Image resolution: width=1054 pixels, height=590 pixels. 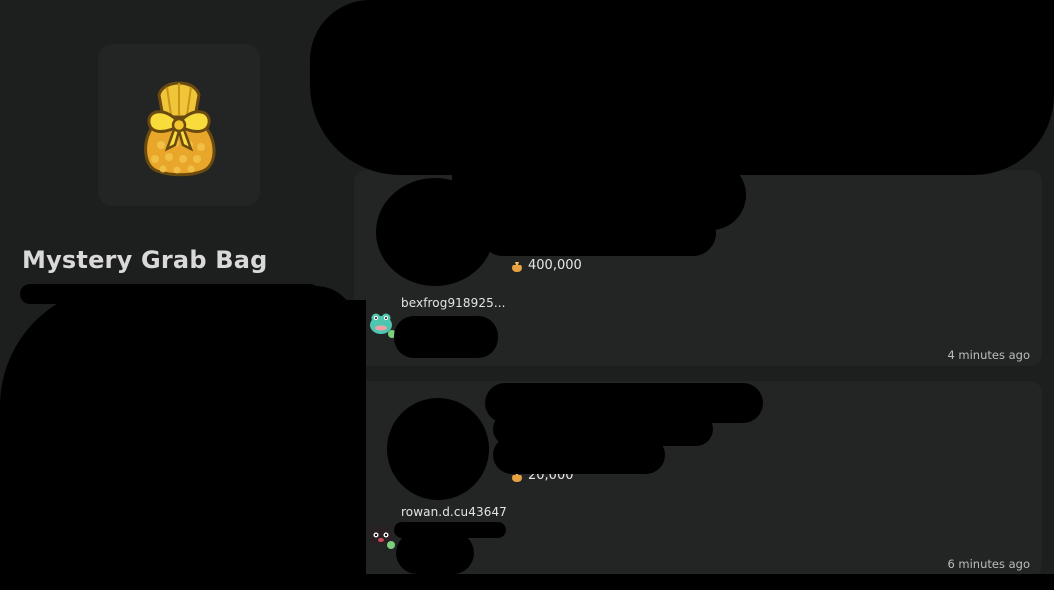 What do you see at coordinates (517, 266) in the screenshot?
I see `bells-bag-icon` at bounding box center [517, 266].